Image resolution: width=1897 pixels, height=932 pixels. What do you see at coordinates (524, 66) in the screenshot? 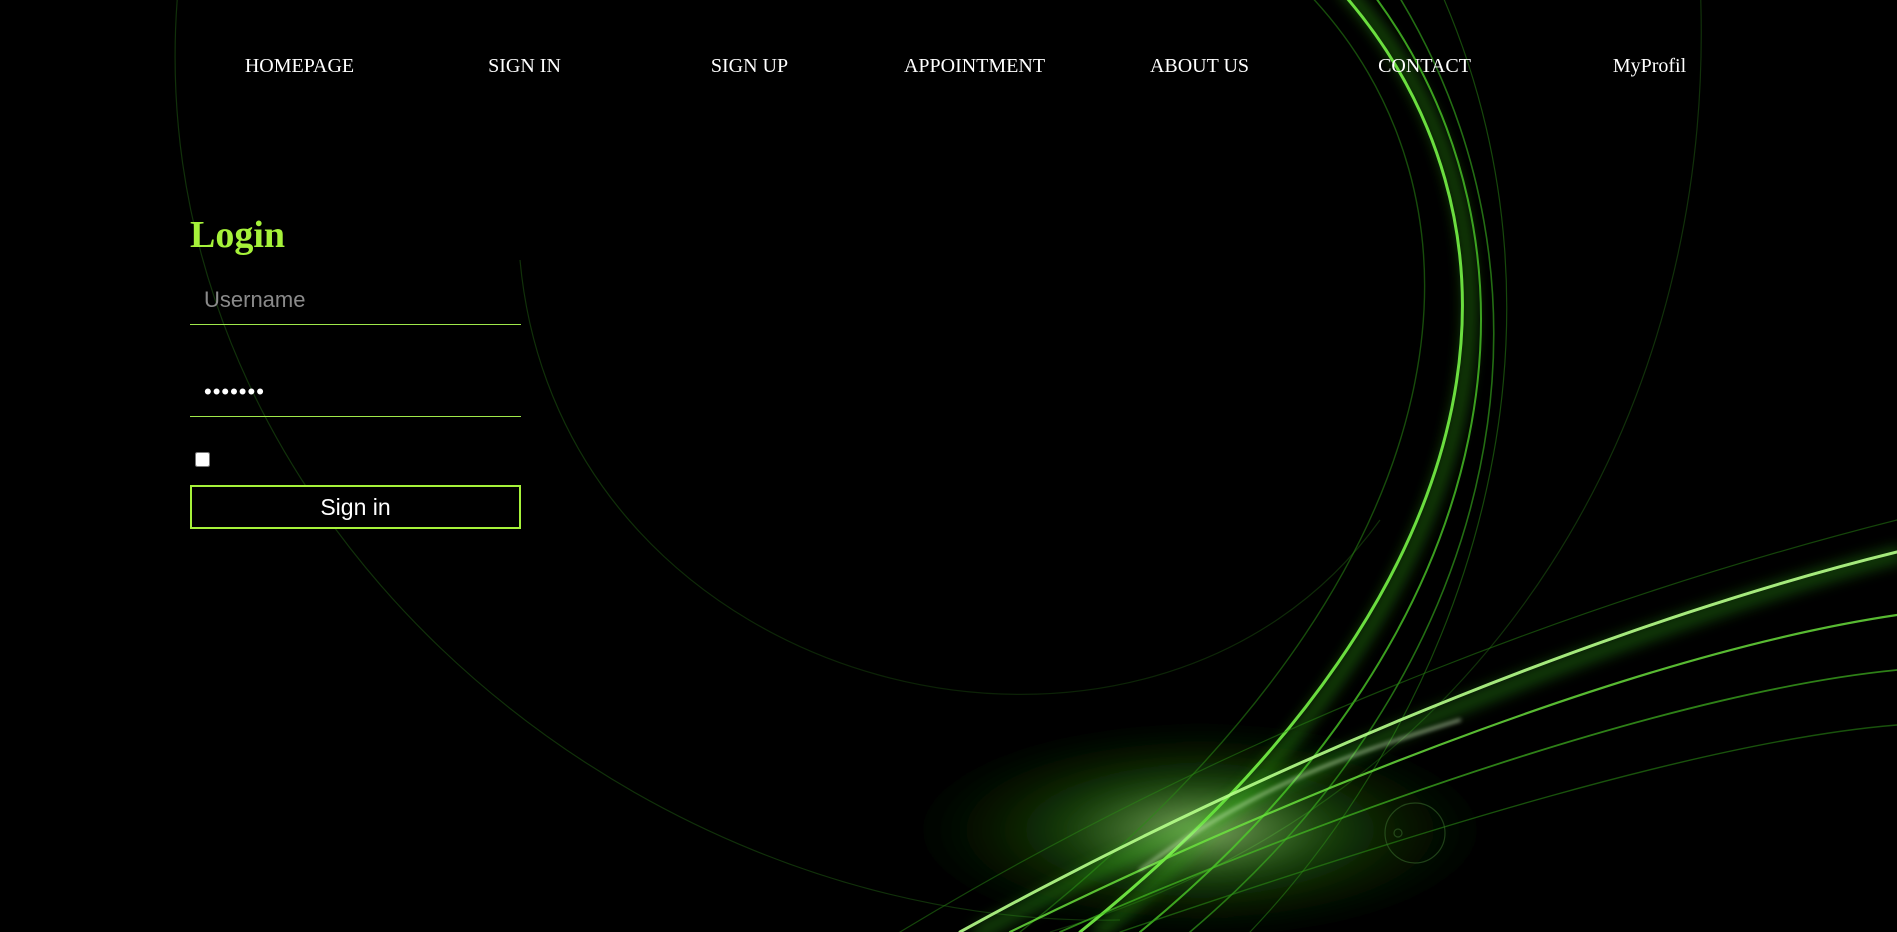
I see `nav-link-sign-in: SIGN IN` at bounding box center [524, 66].